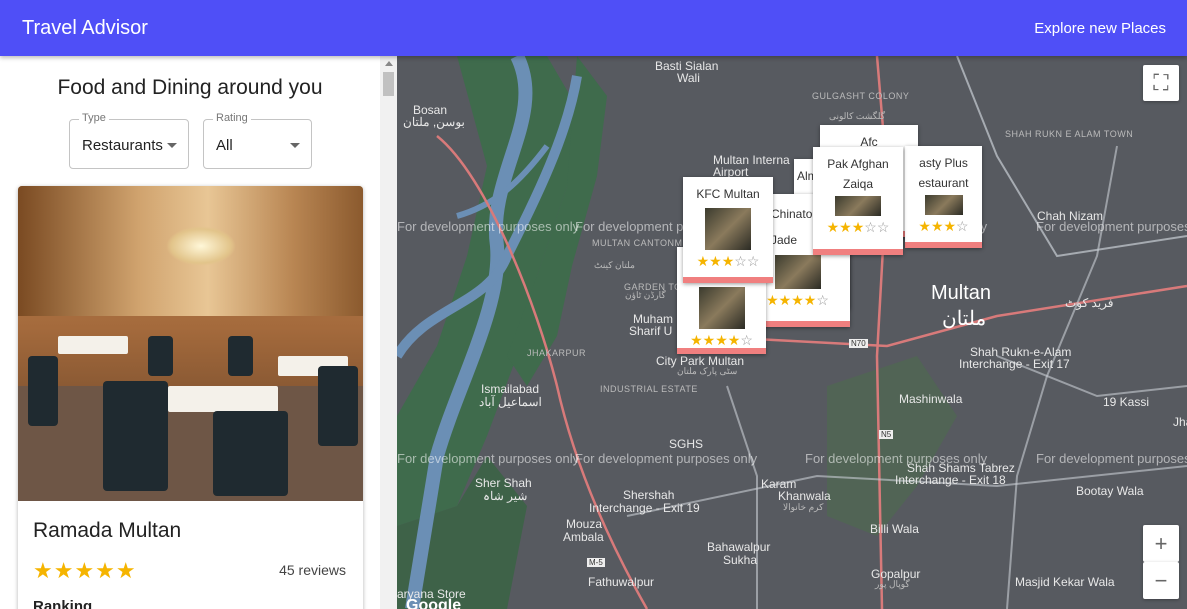 The image size is (1187, 609). I want to click on place-label: Sher Shah, so click(503, 483).